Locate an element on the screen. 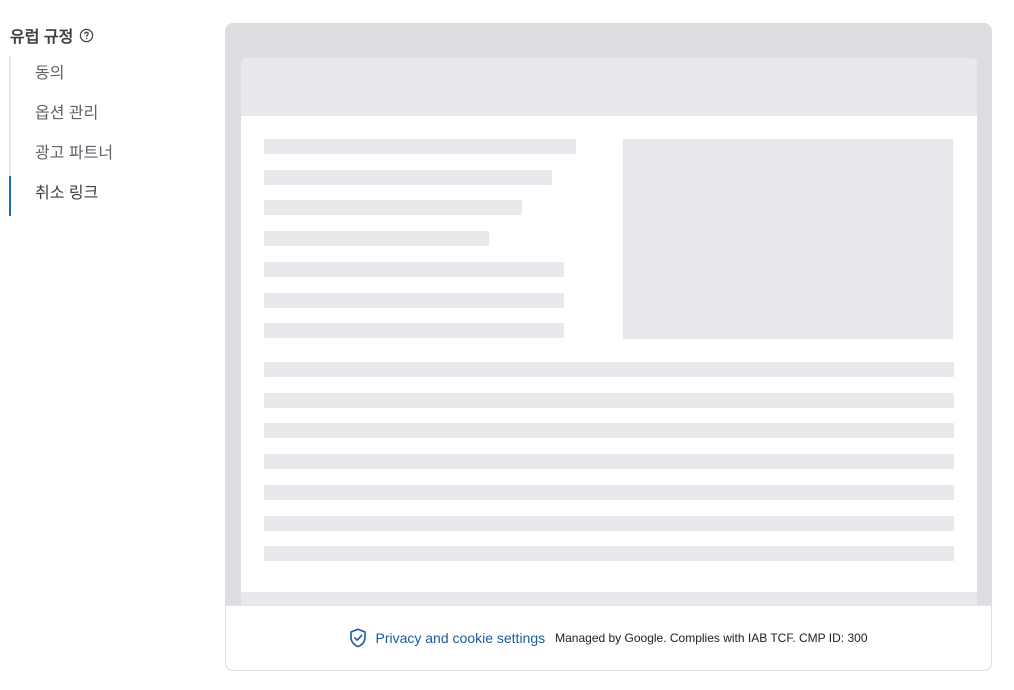  preview-header-placeholder is located at coordinates (609, 87).